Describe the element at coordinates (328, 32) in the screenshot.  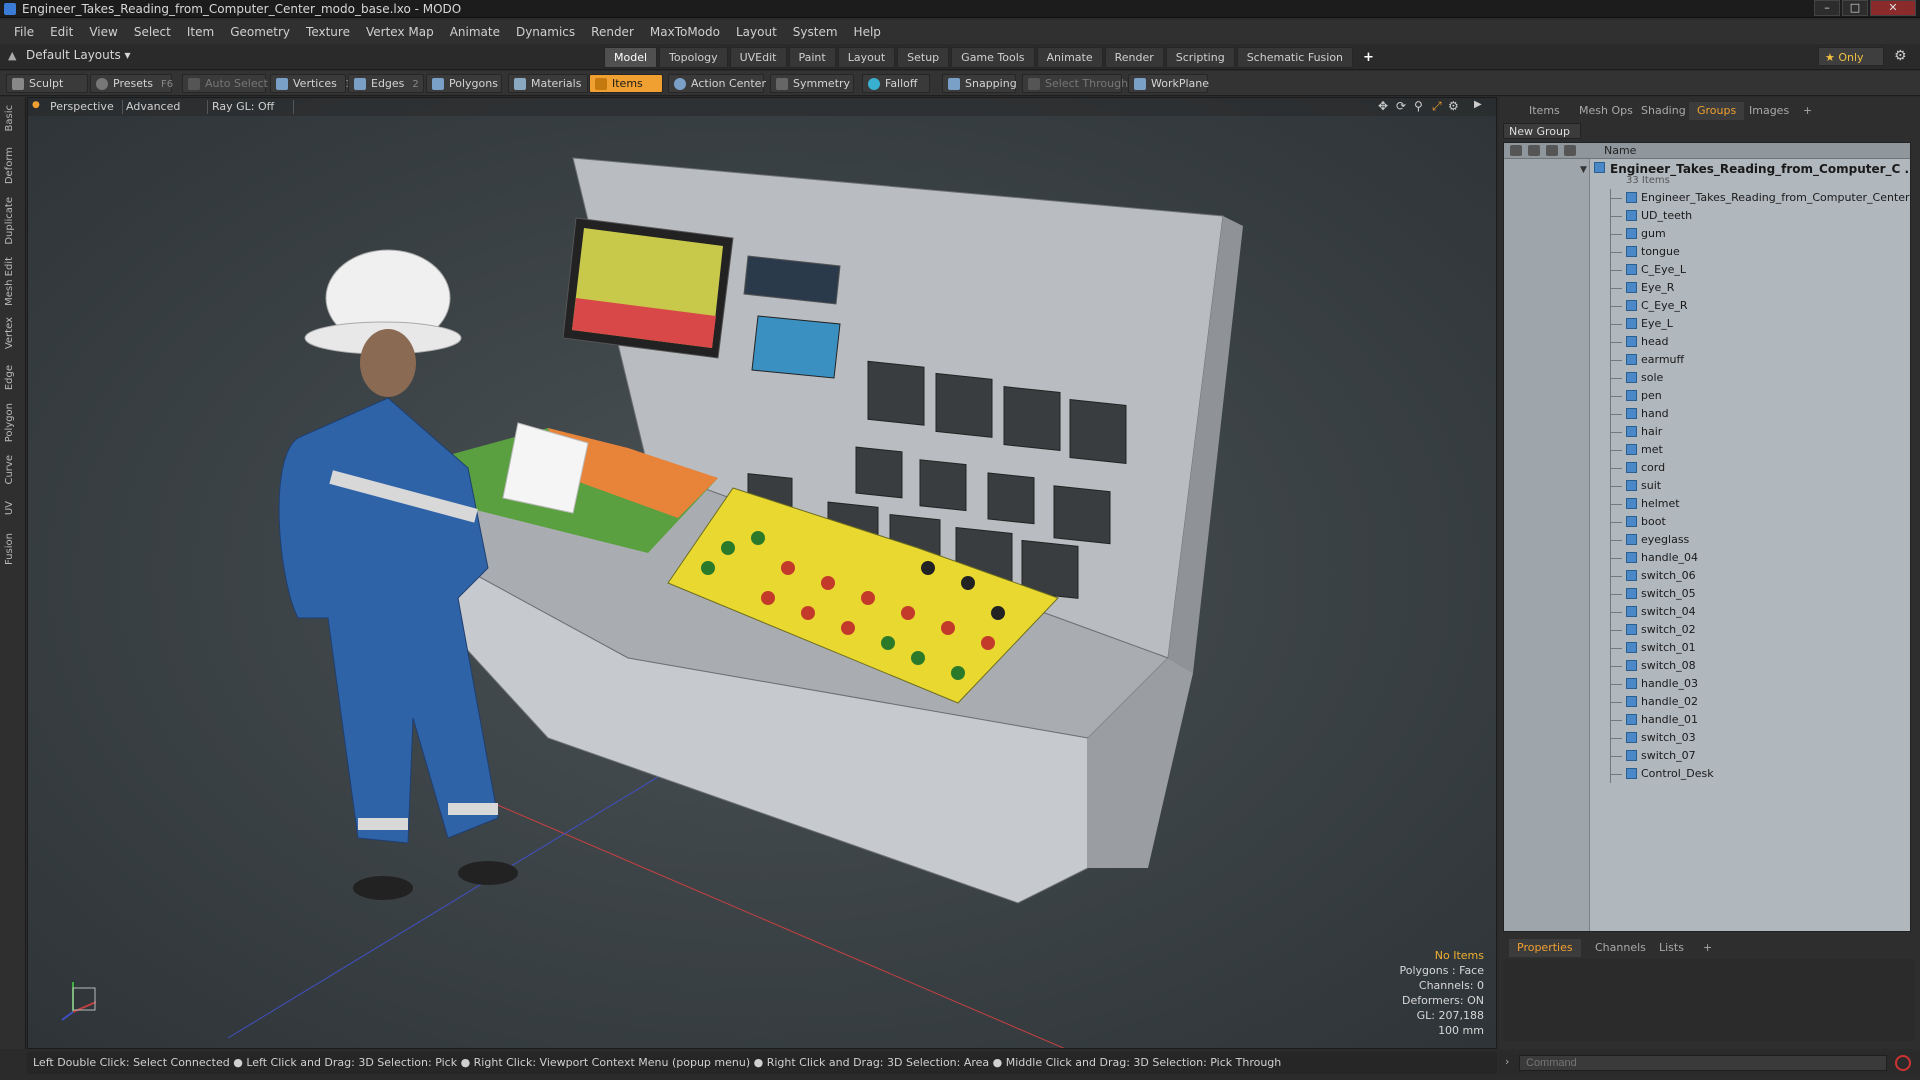
I see `menu-texture: Texture` at that location.